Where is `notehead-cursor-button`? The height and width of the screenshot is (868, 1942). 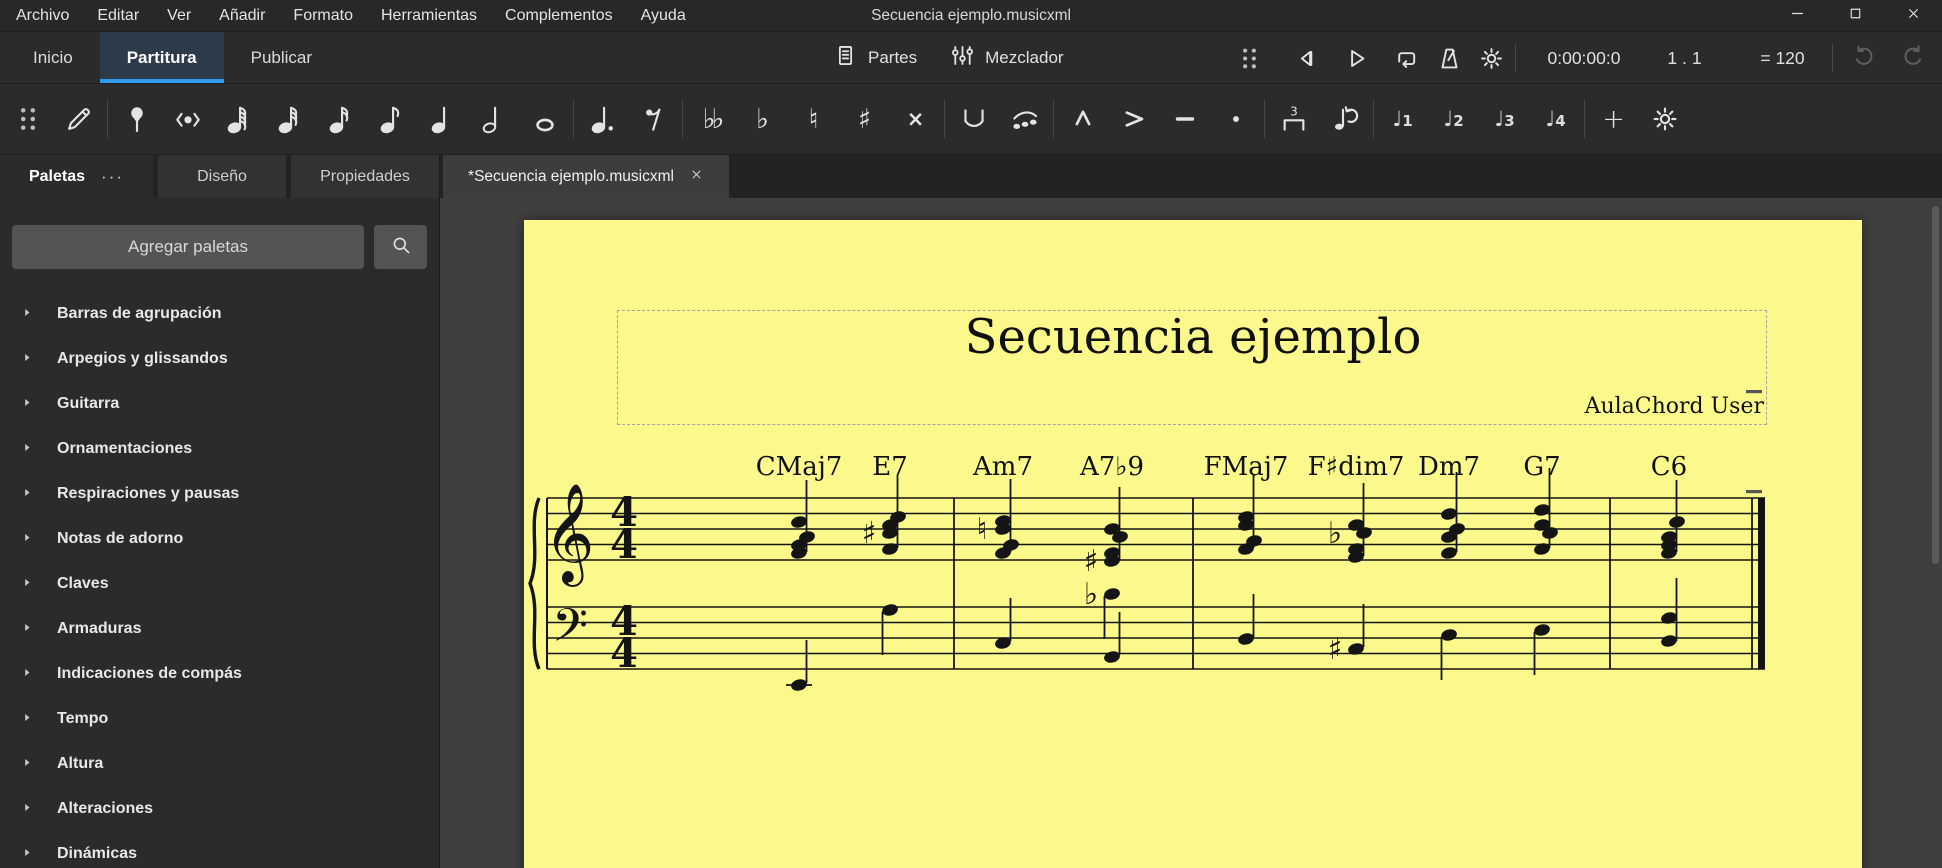 notehead-cursor-button is located at coordinates (136, 119).